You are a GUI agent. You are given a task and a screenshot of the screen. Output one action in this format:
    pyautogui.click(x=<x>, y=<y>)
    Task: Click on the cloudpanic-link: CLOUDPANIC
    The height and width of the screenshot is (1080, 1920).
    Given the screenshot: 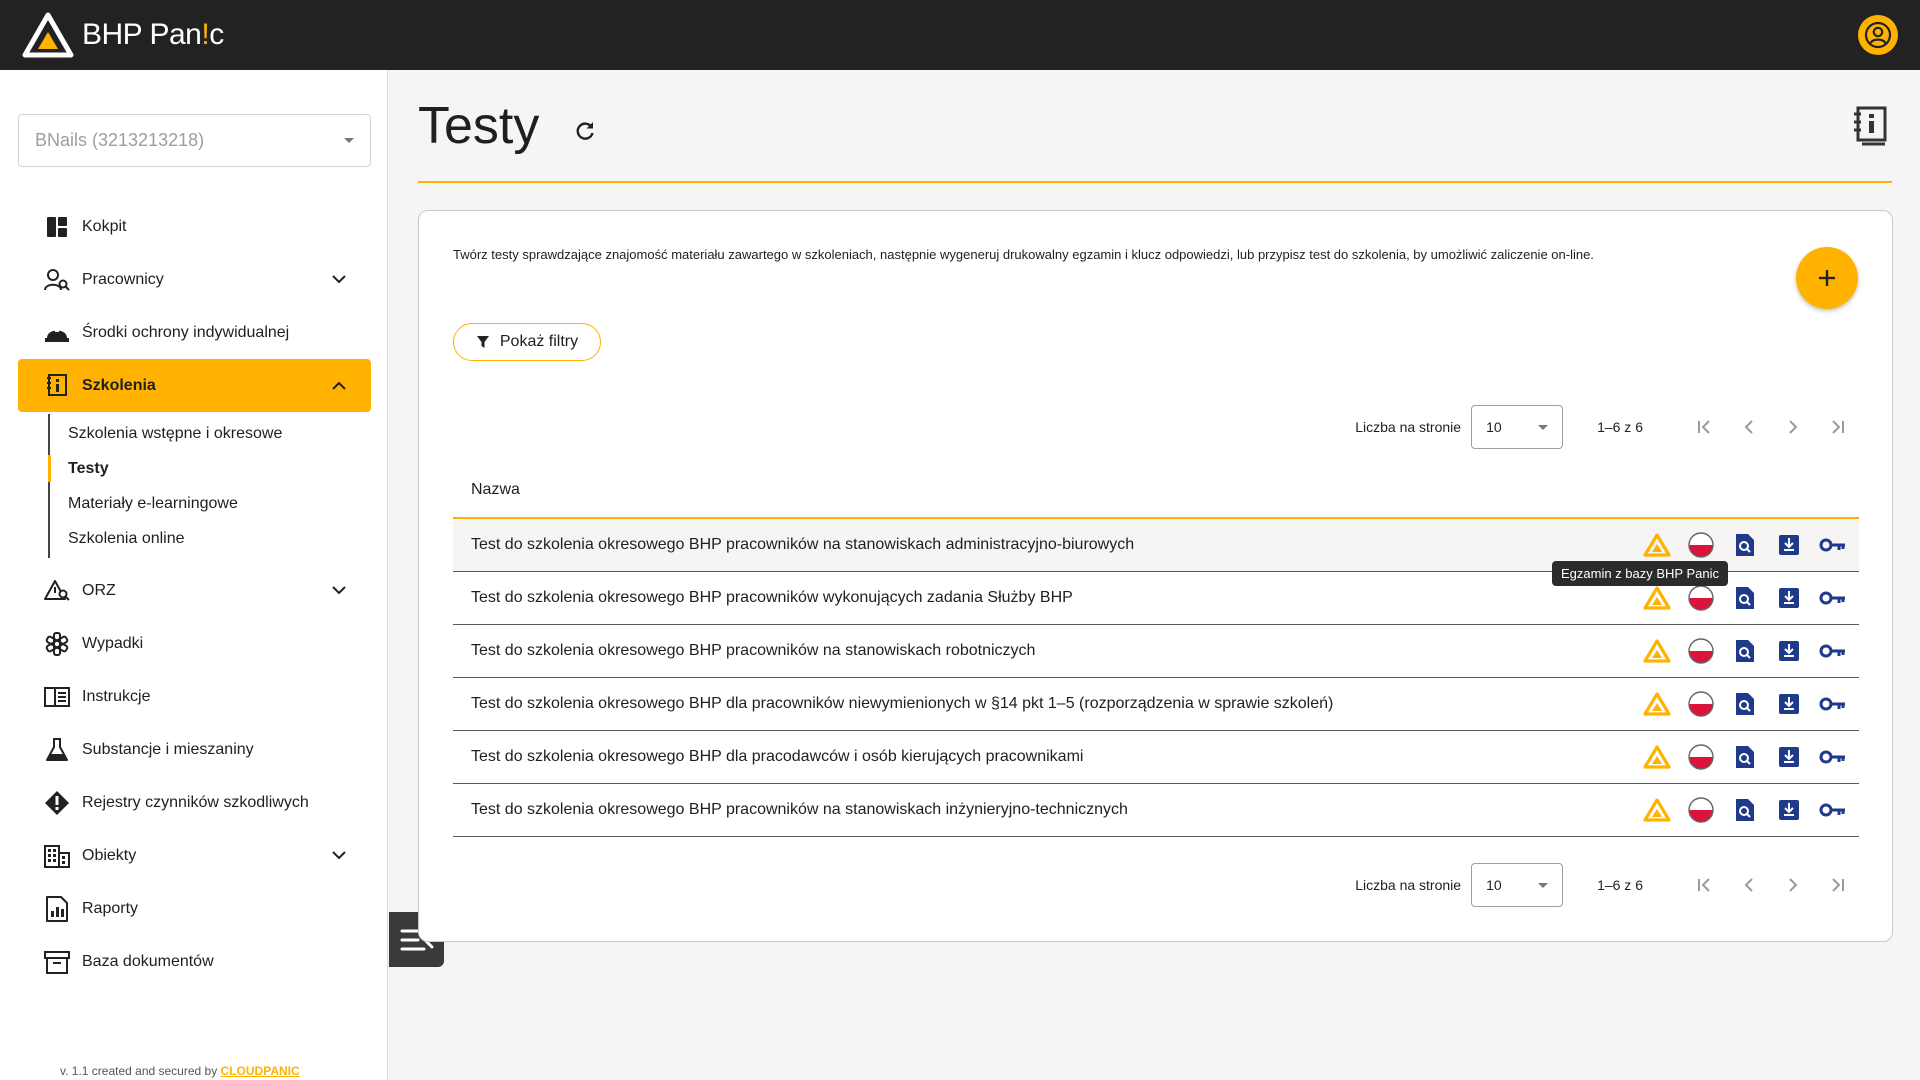 What is the action you would take?
    pyautogui.click(x=260, y=1071)
    